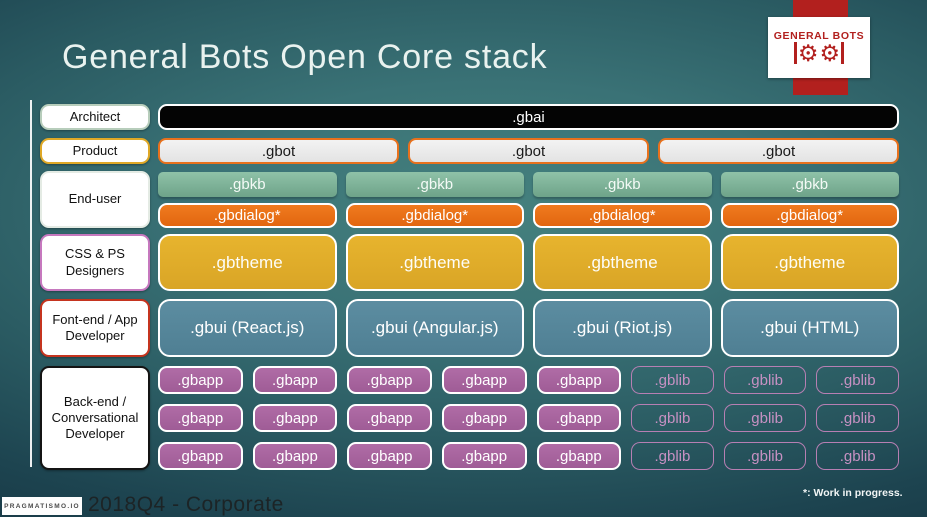 Image resolution: width=927 pixels, height=517 pixels. Describe the element at coordinates (305, 57) in the screenshot. I see `page-title: General Bots Open Core stack` at that location.